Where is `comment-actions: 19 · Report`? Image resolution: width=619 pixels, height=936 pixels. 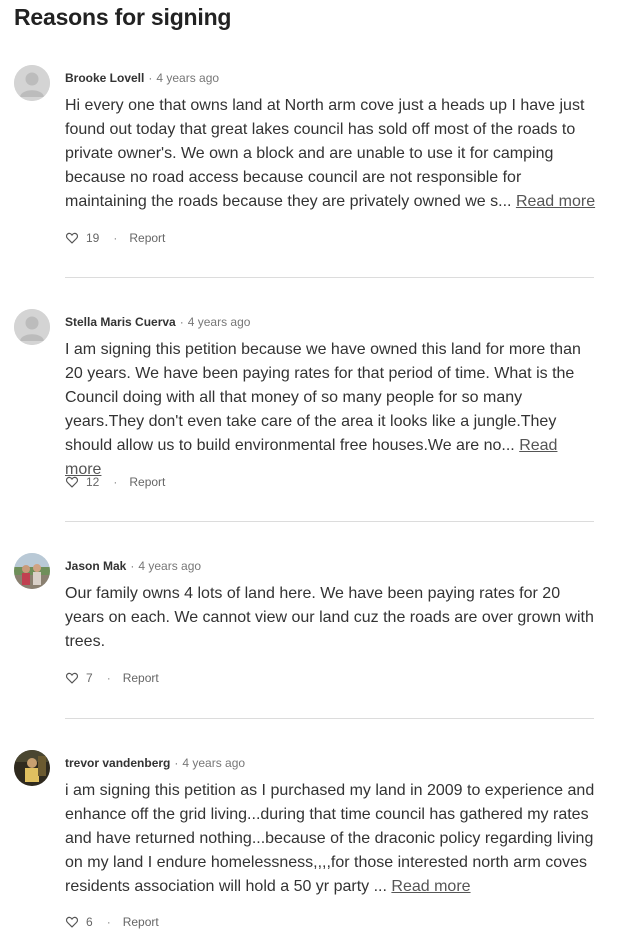
comment-actions: 19 · Report is located at coordinates (115, 238).